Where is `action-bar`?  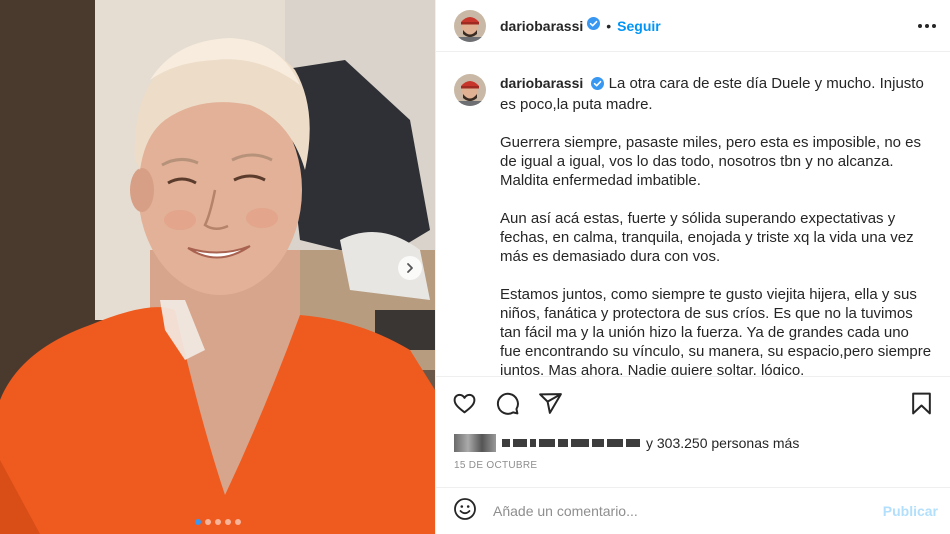 action-bar is located at coordinates (693, 403).